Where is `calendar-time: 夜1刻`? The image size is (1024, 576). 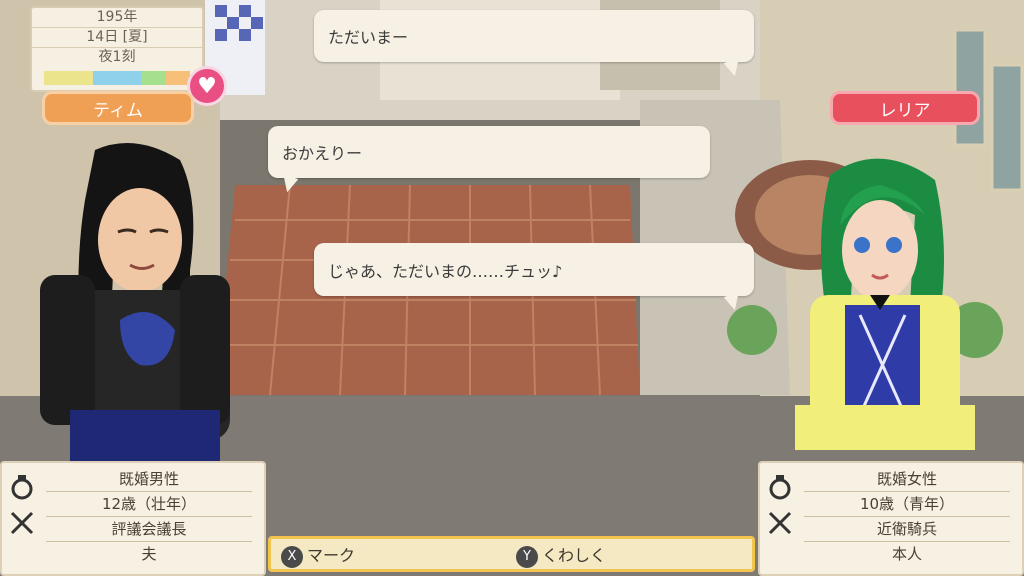
calendar-time: 夜1刻 is located at coordinates (117, 57).